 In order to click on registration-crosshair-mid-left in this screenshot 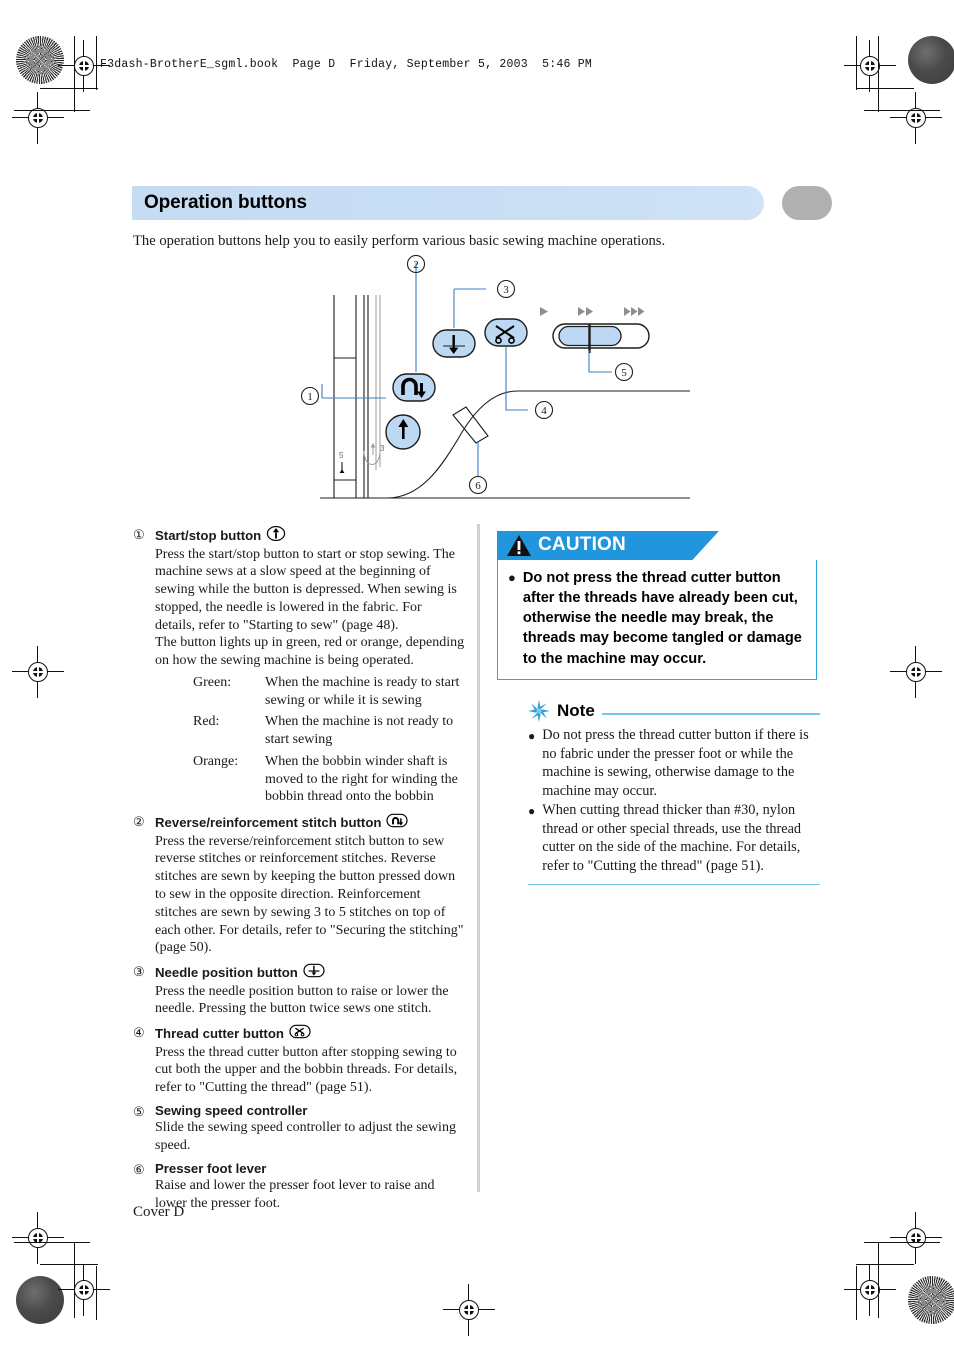, I will do `click(38, 672)`.